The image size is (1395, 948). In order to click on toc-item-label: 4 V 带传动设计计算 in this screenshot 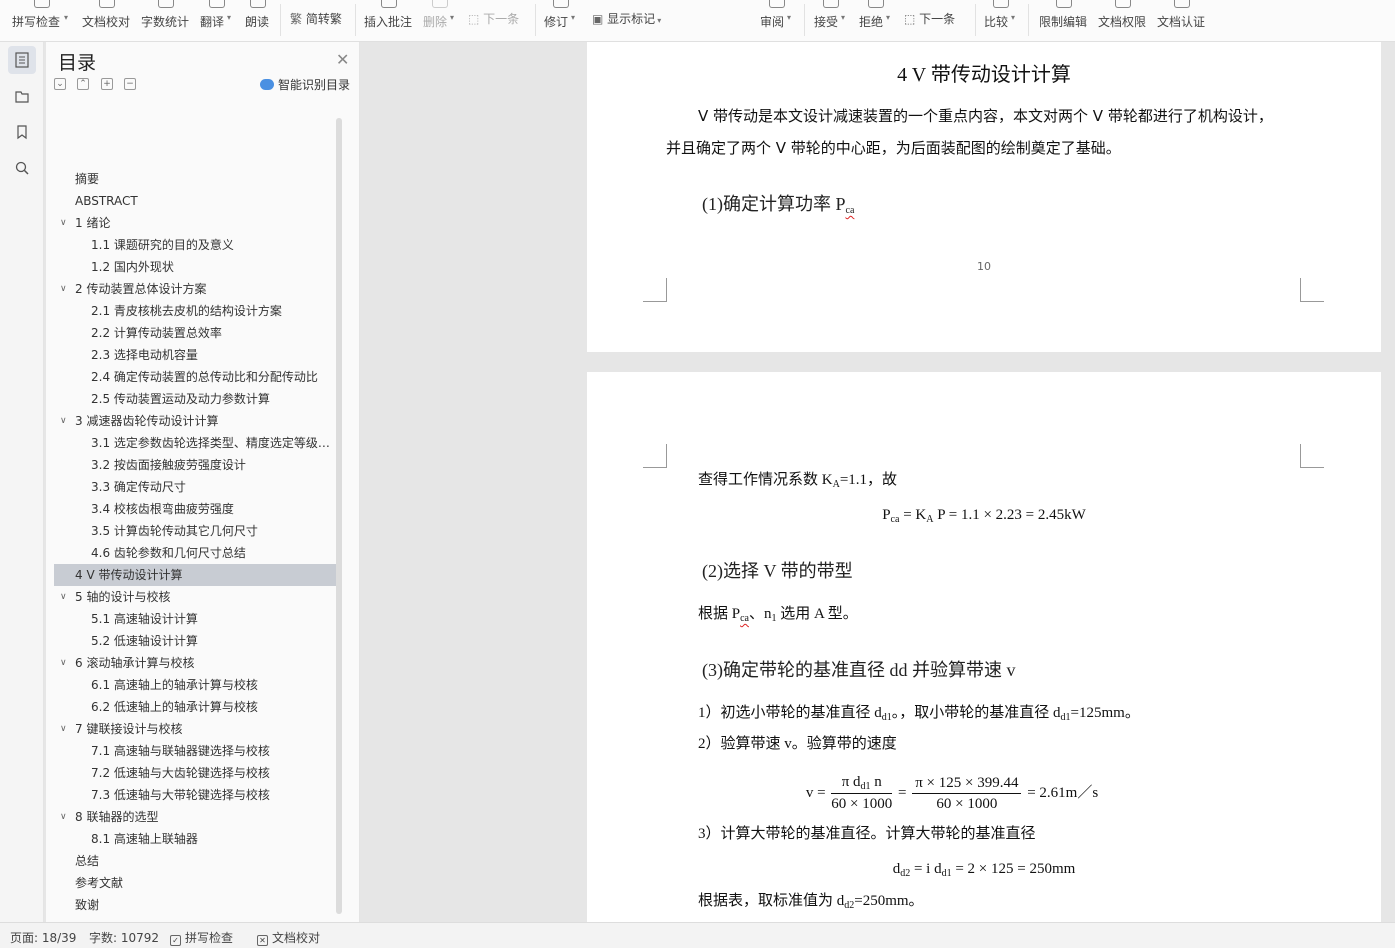, I will do `click(129, 575)`.